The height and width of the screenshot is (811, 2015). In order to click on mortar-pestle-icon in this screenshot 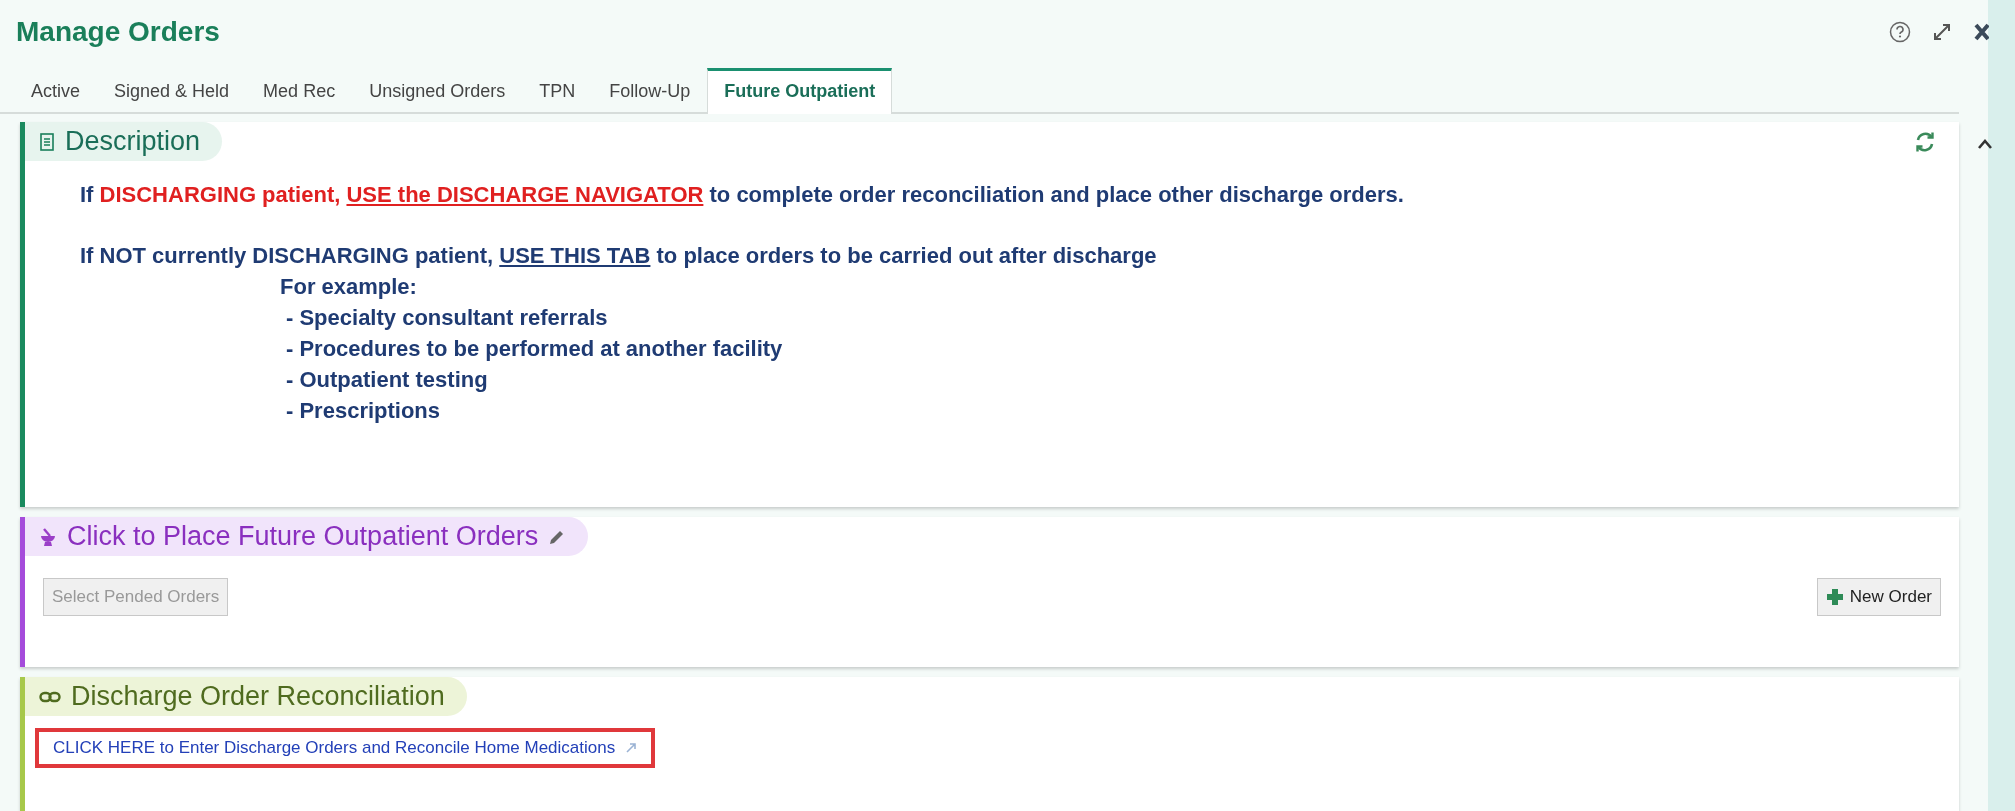, I will do `click(48, 536)`.